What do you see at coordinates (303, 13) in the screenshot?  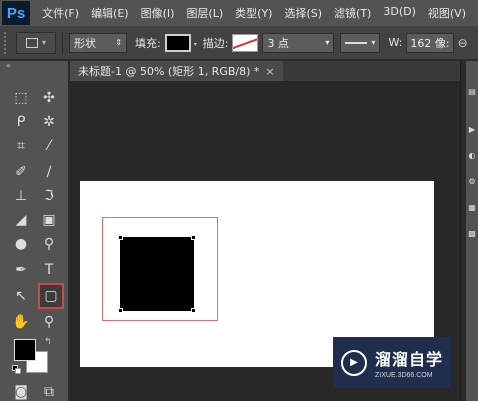 I see `menu-select: 选择(S)` at bounding box center [303, 13].